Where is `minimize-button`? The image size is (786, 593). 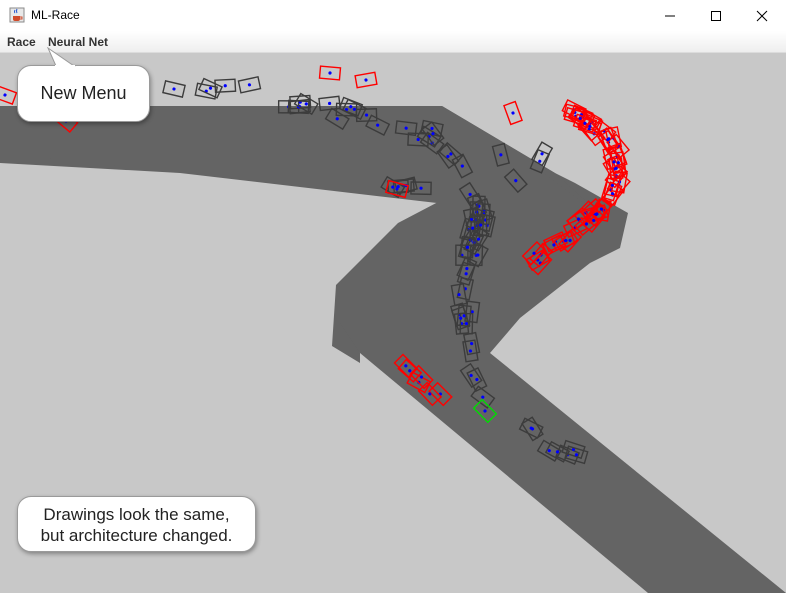
minimize-button is located at coordinates (670, 15).